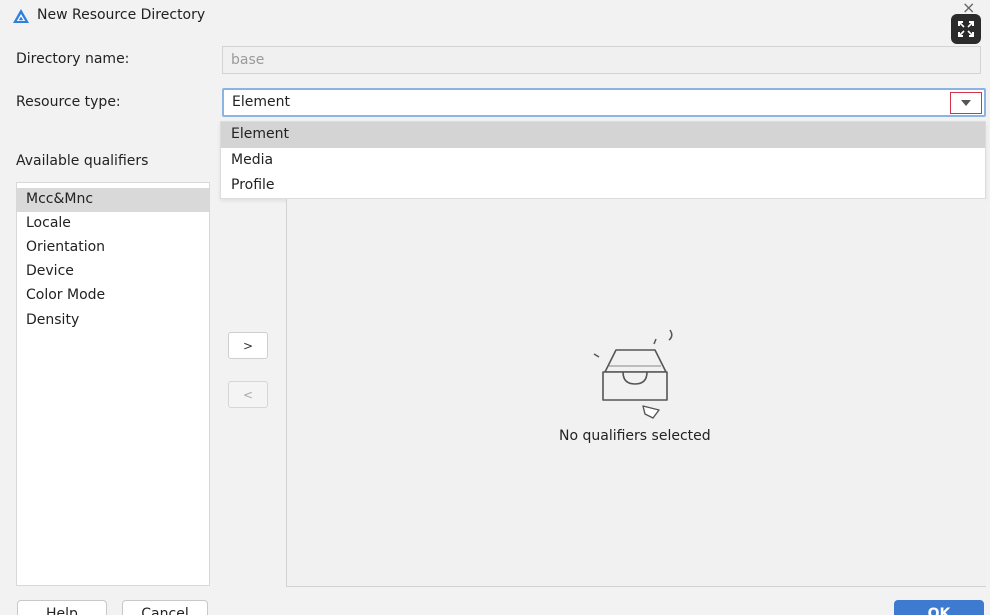 The height and width of the screenshot is (615, 990). What do you see at coordinates (121, 15) in the screenshot?
I see `window-title: New Resource Directory` at bounding box center [121, 15].